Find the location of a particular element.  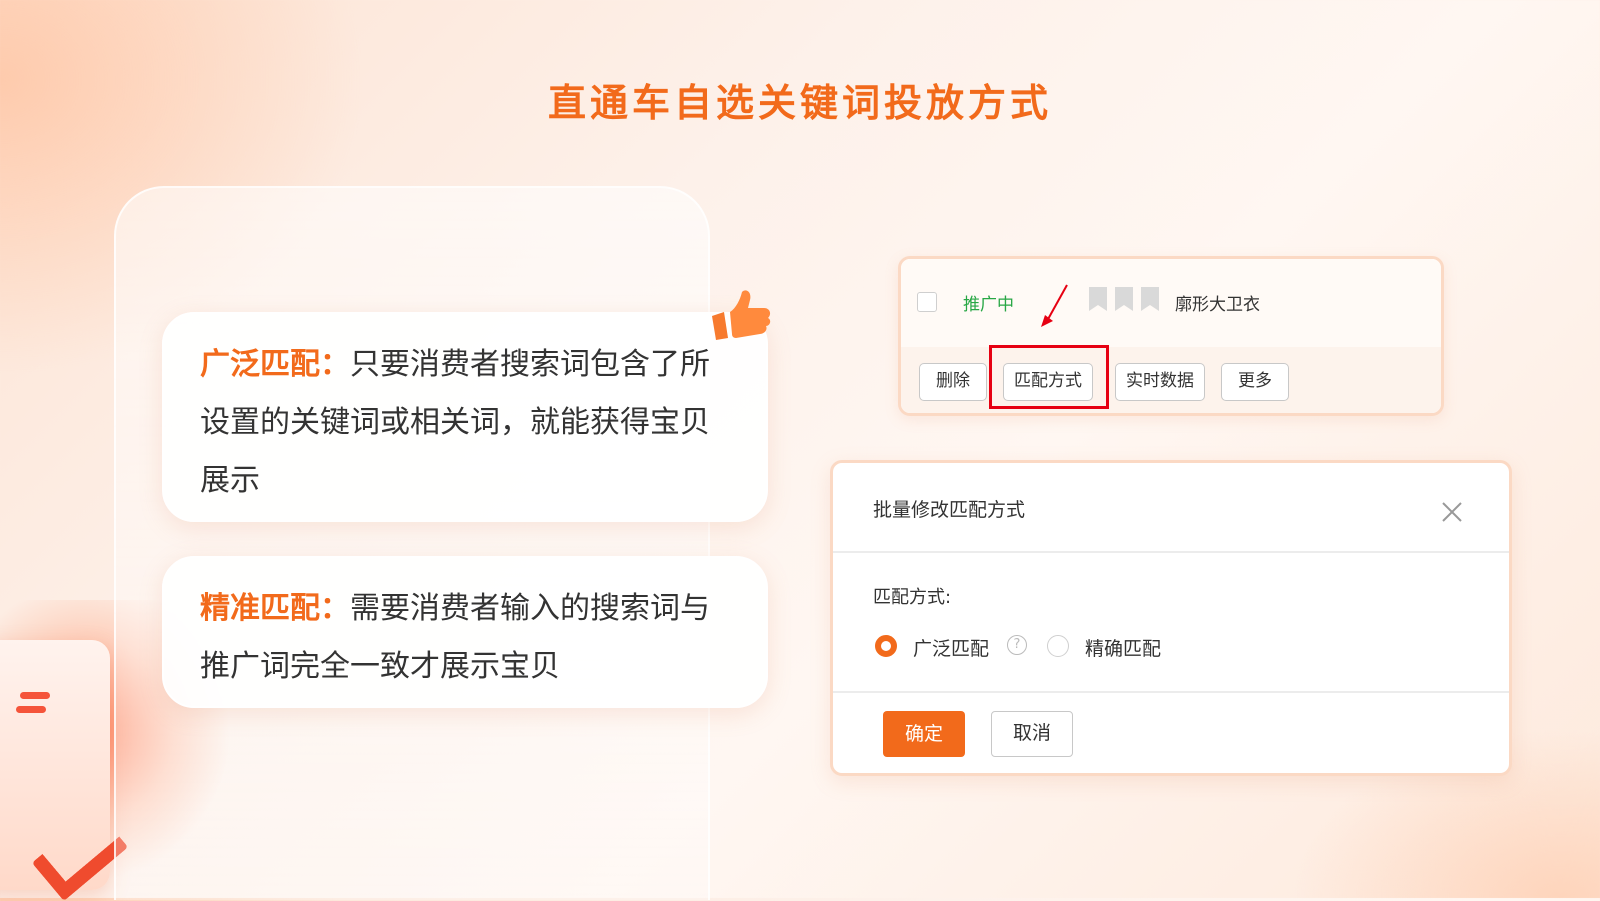

thumbs-up-icon is located at coordinates (741, 315).